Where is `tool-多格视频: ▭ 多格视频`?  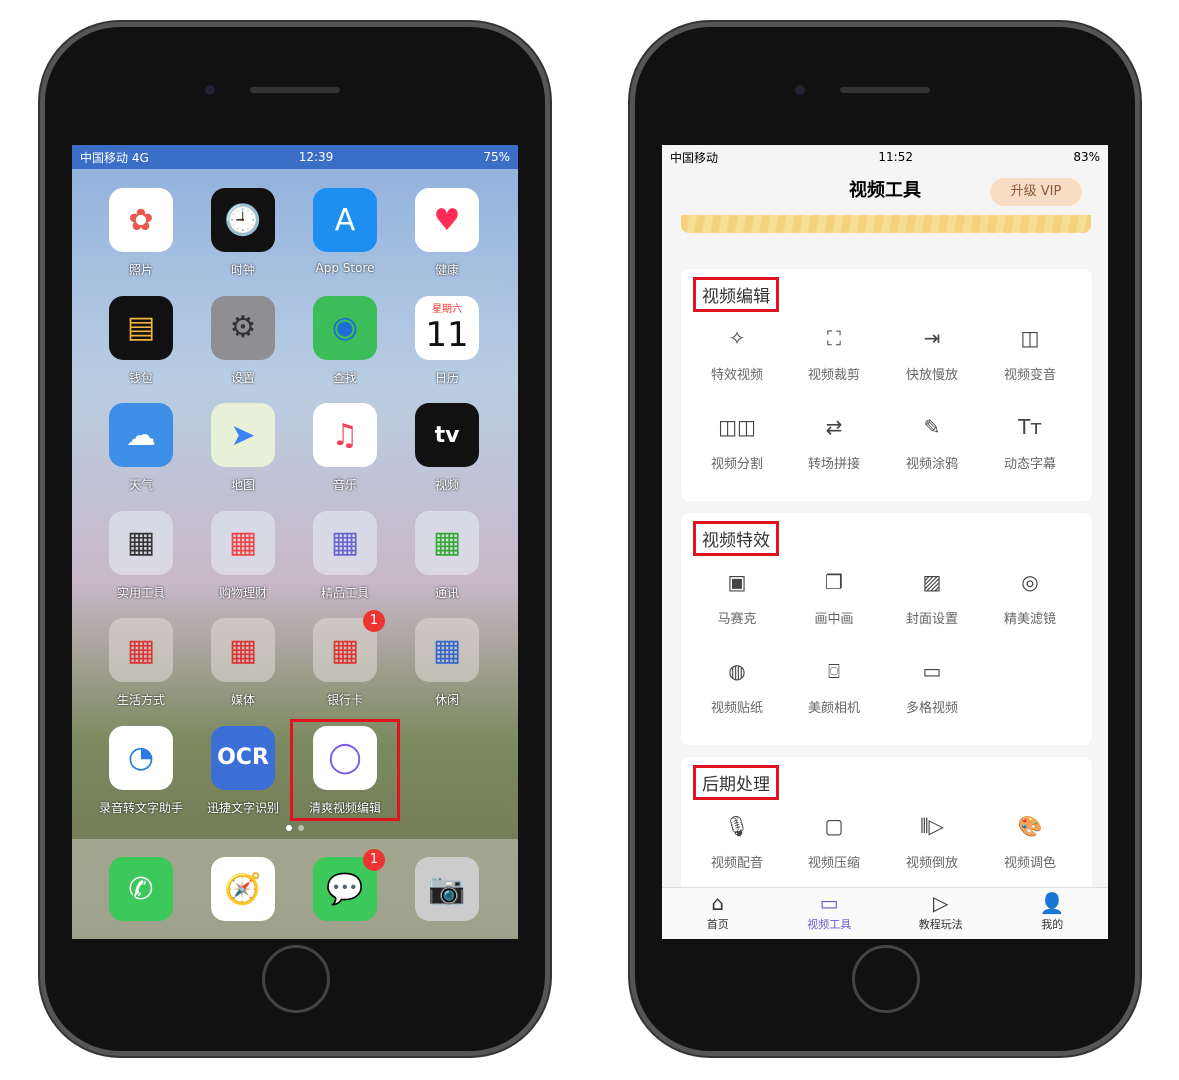 tool-多格视频: ▭ 多格视频 is located at coordinates (932, 686).